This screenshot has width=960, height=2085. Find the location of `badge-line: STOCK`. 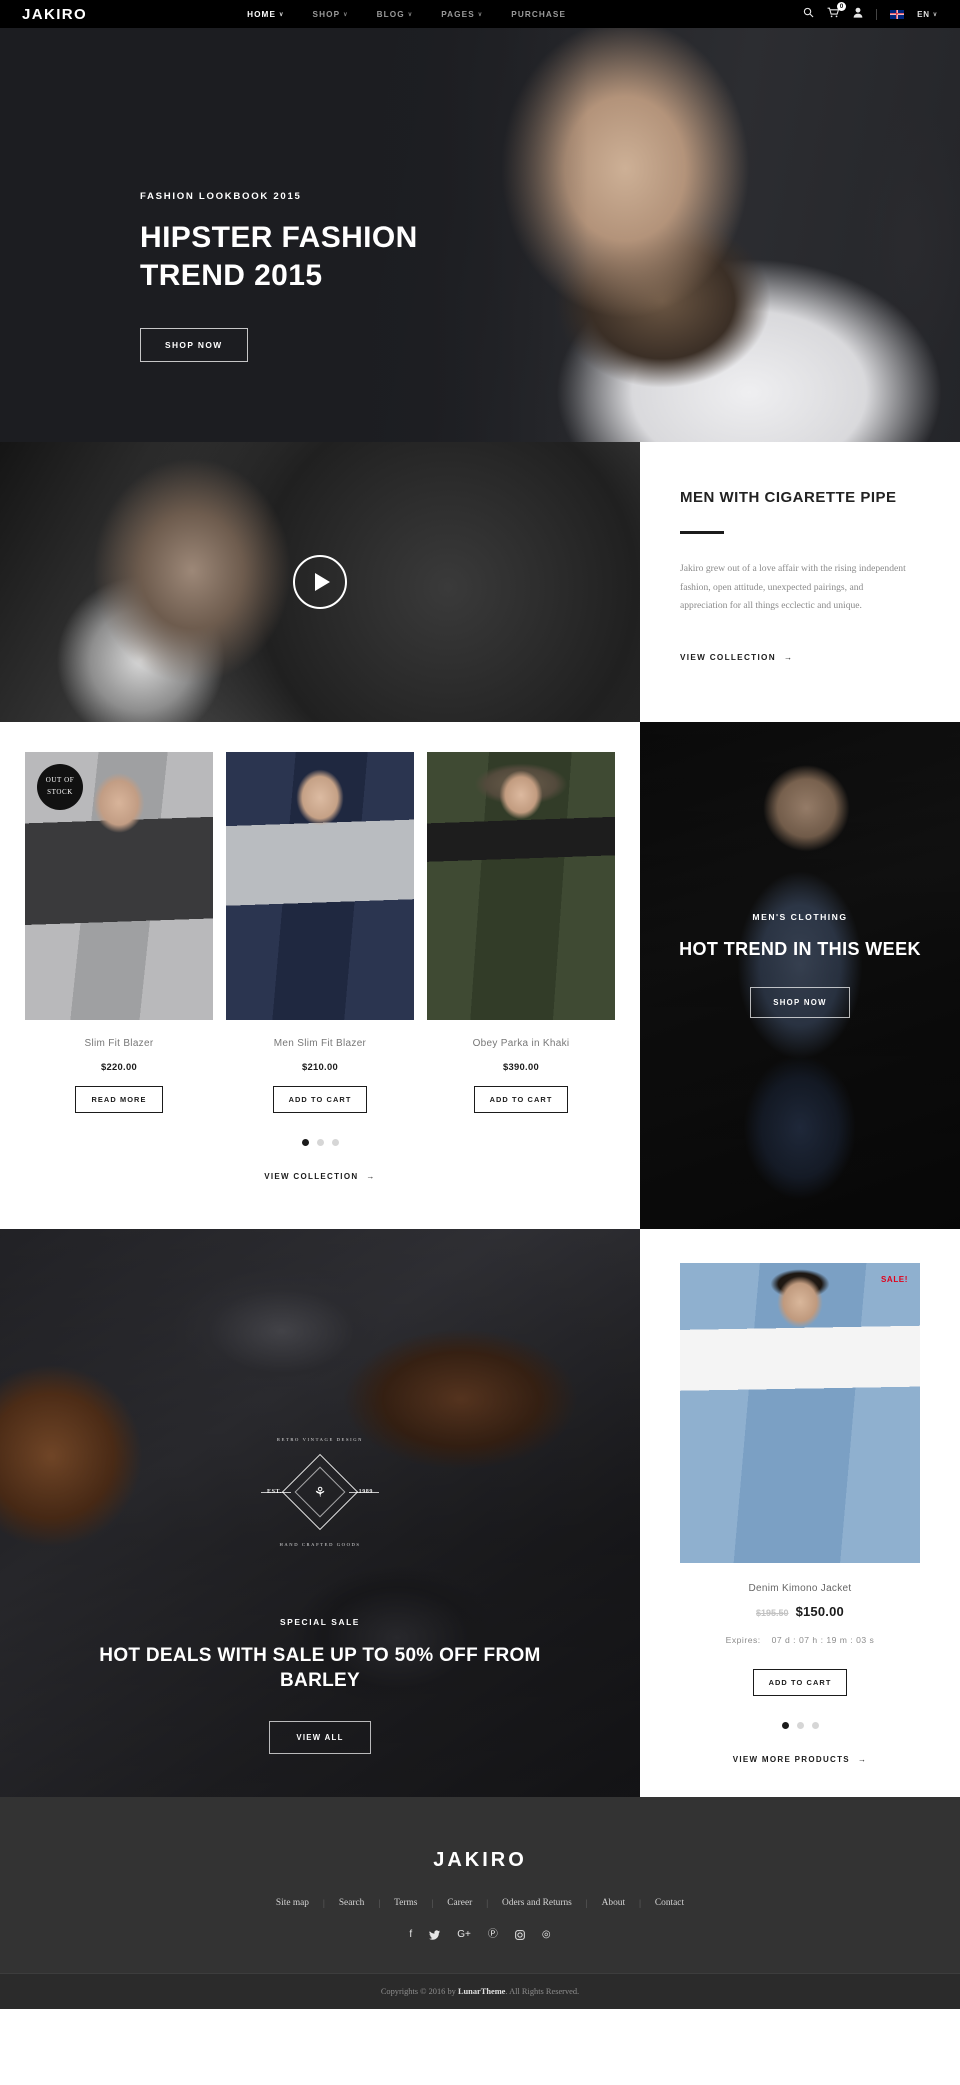

badge-line: STOCK is located at coordinates (60, 792).